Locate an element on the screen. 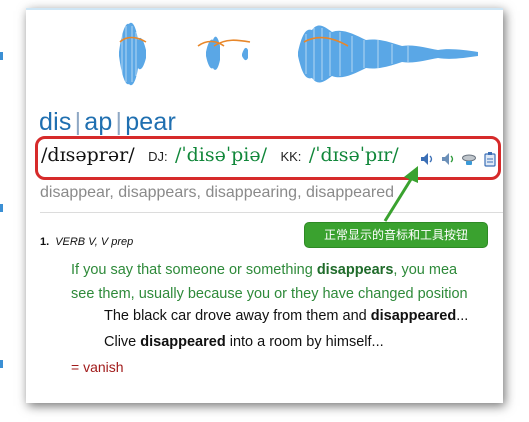  dj-label: DJ: is located at coordinates (158, 156).